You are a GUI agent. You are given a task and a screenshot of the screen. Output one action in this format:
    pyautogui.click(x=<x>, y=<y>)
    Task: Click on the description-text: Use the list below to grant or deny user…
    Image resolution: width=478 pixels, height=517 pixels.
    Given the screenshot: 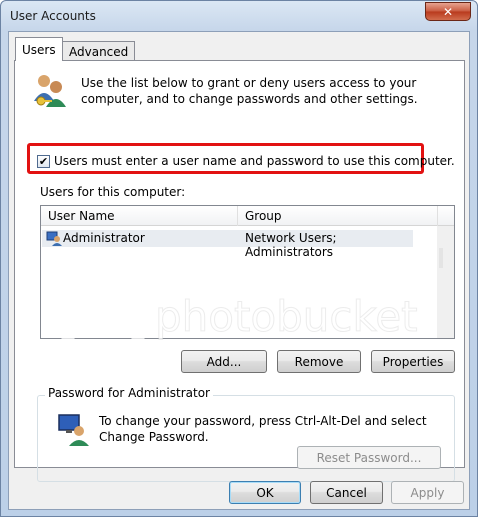 What is the action you would take?
    pyautogui.click(x=249, y=91)
    